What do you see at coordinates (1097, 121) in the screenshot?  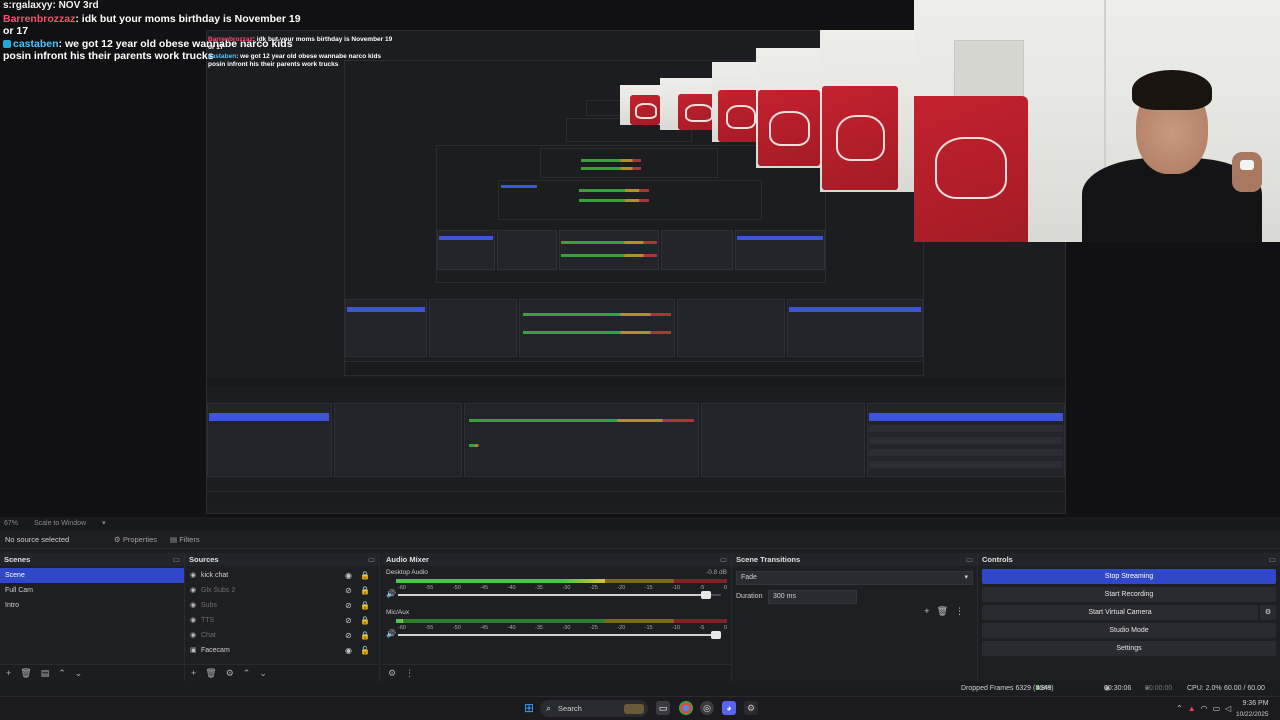 I see `facecam` at bounding box center [1097, 121].